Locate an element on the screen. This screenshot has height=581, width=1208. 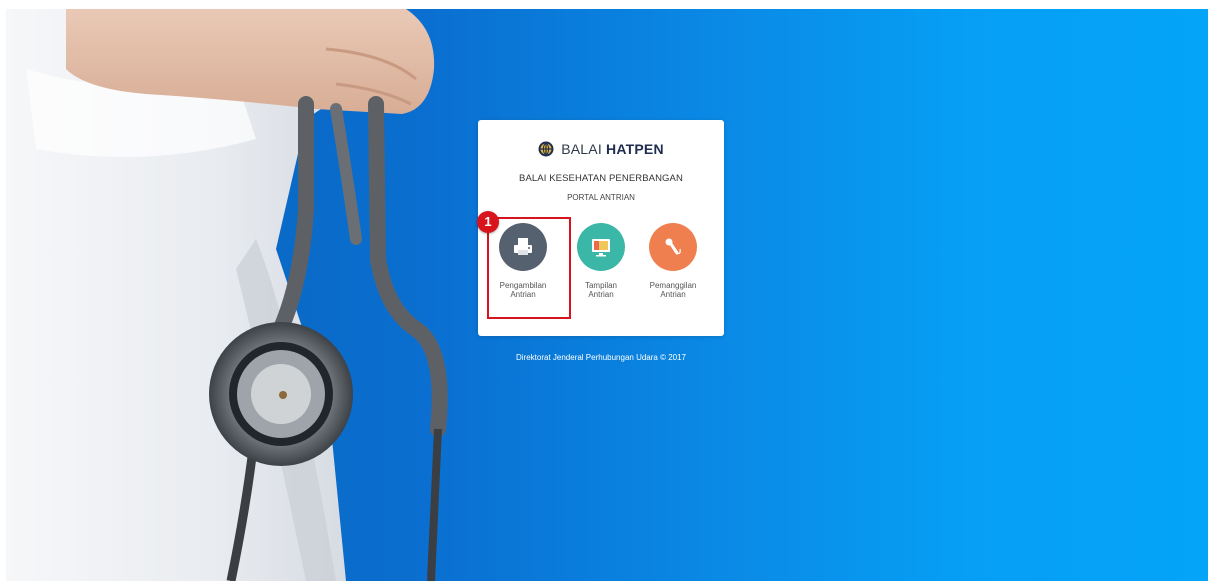
queue-call-button: Pemanggilan Antrian is located at coordinates (673, 261).